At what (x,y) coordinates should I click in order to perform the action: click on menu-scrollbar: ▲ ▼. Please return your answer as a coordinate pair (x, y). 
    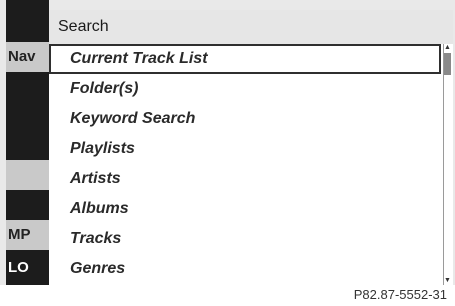
    Looking at the image, I should click on (447, 164).